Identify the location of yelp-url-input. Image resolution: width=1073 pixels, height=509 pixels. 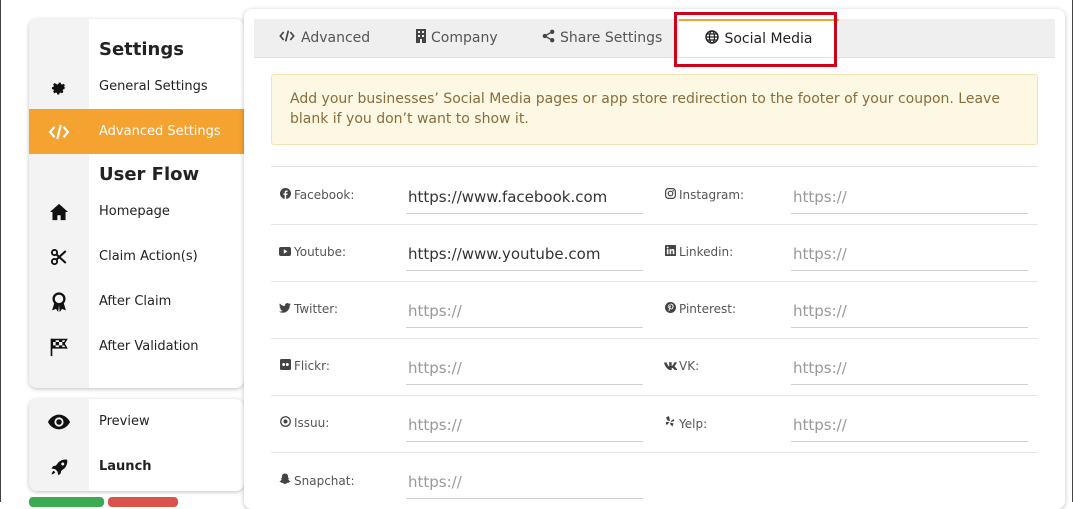
(909, 425).